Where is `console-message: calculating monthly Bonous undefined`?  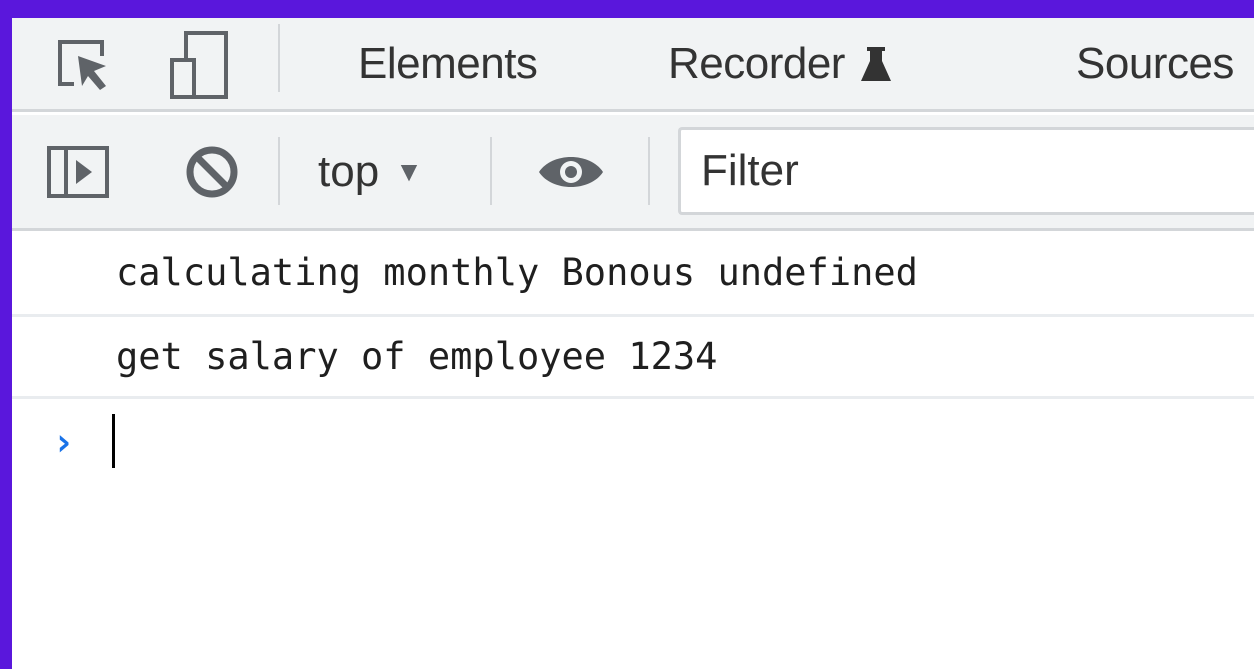
console-message: calculating monthly Bonous undefined is located at coordinates (633, 274).